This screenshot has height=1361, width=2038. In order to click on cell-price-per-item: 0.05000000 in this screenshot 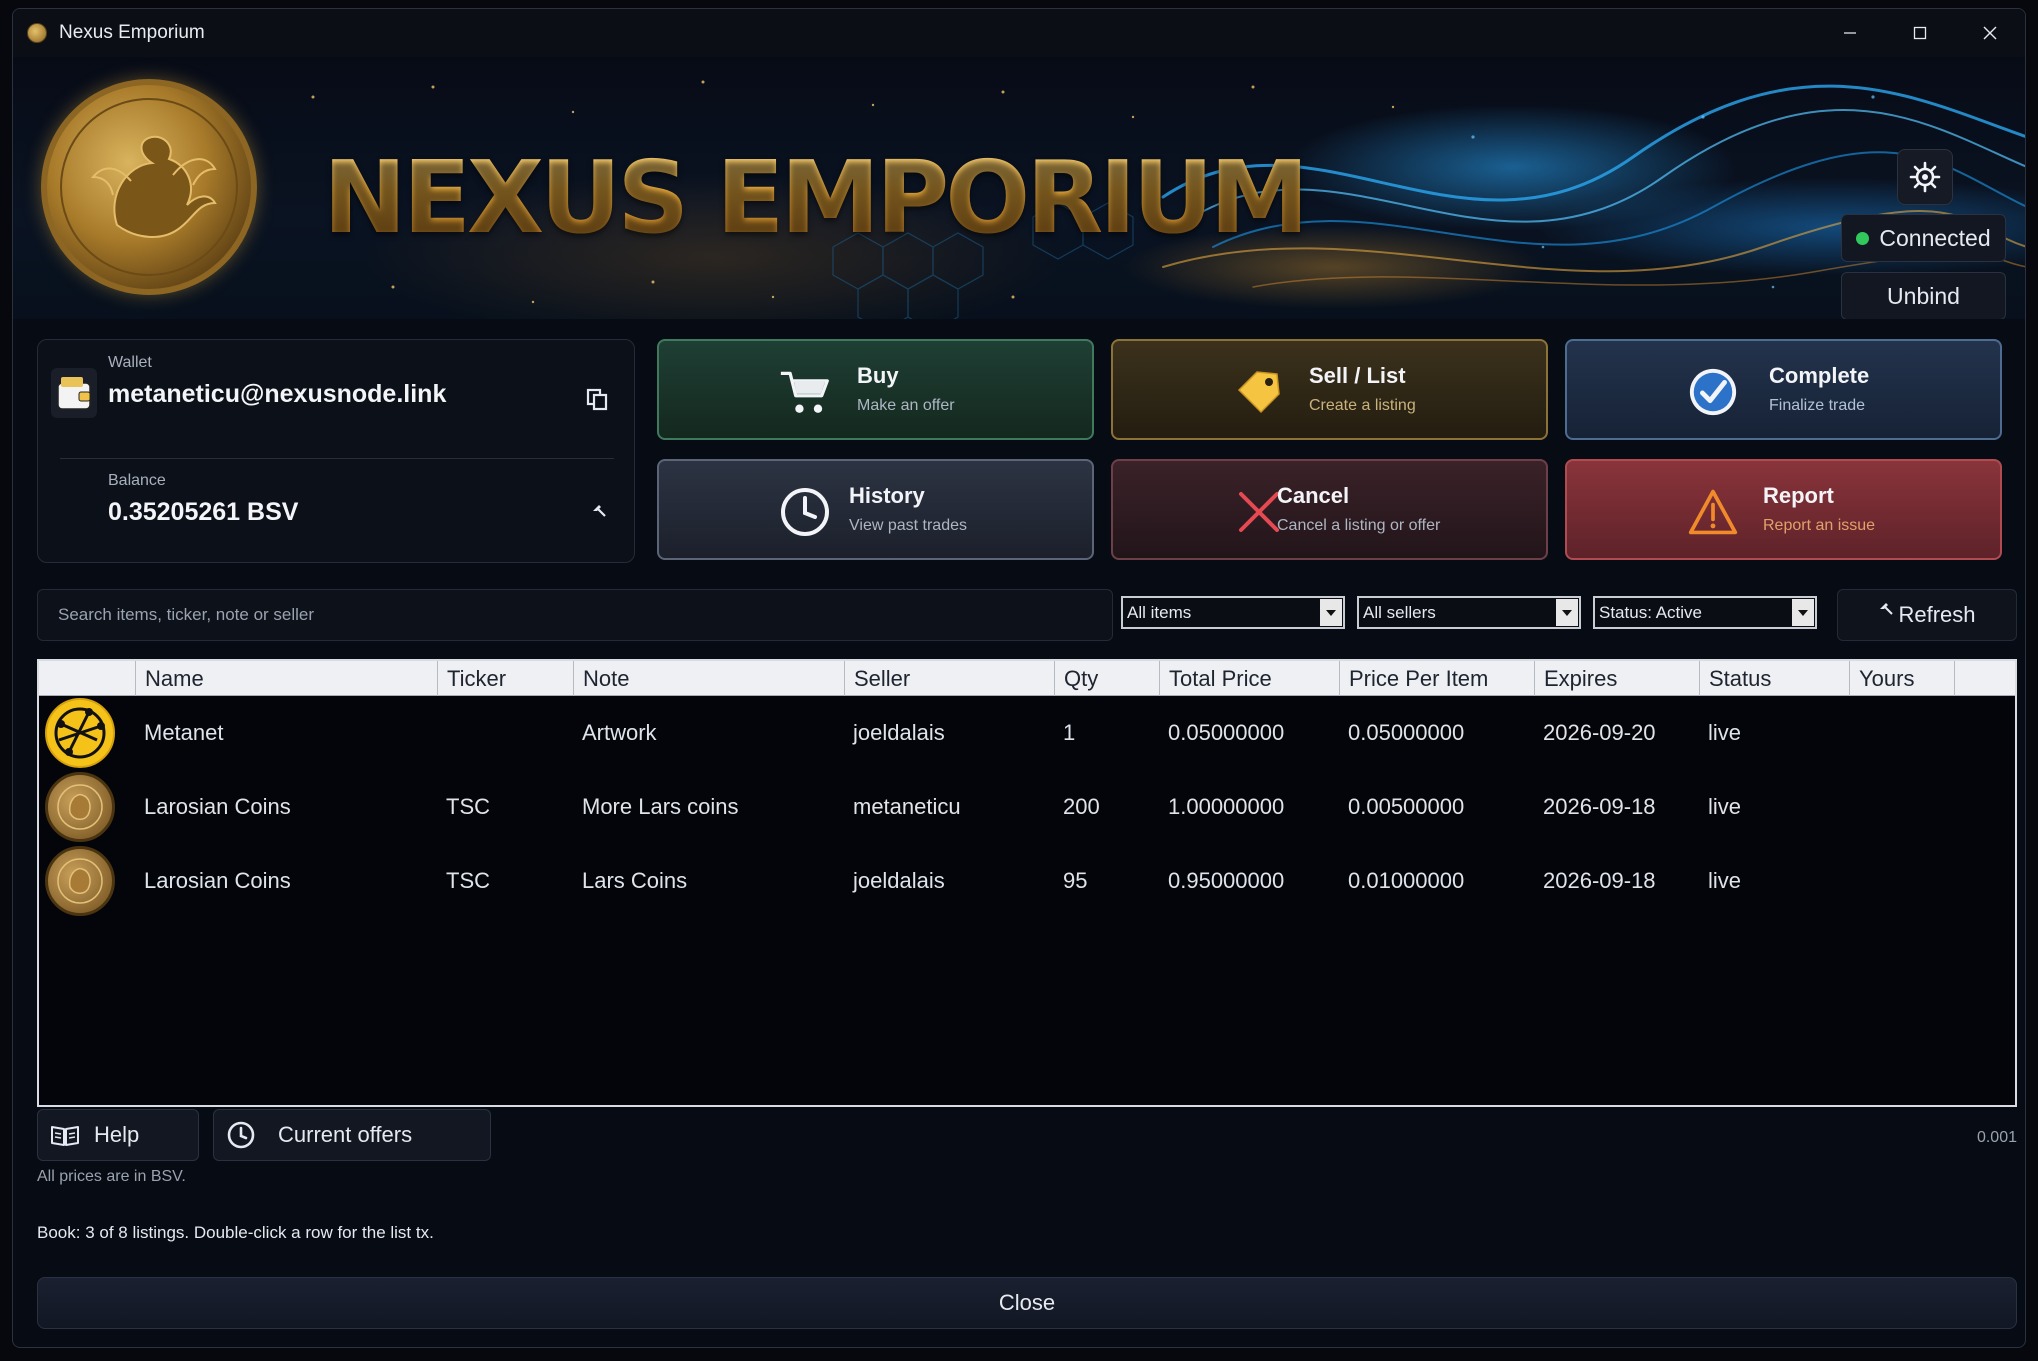, I will do `click(1406, 732)`.